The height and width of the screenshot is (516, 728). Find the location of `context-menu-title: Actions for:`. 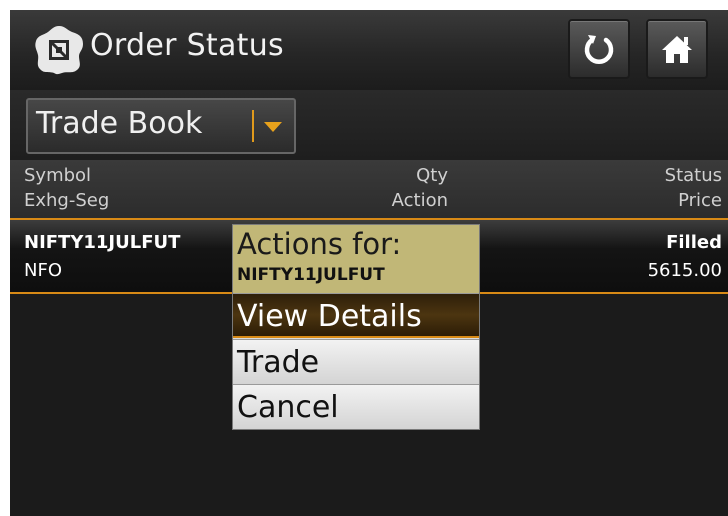

context-menu-title: Actions for: is located at coordinates (319, 244).